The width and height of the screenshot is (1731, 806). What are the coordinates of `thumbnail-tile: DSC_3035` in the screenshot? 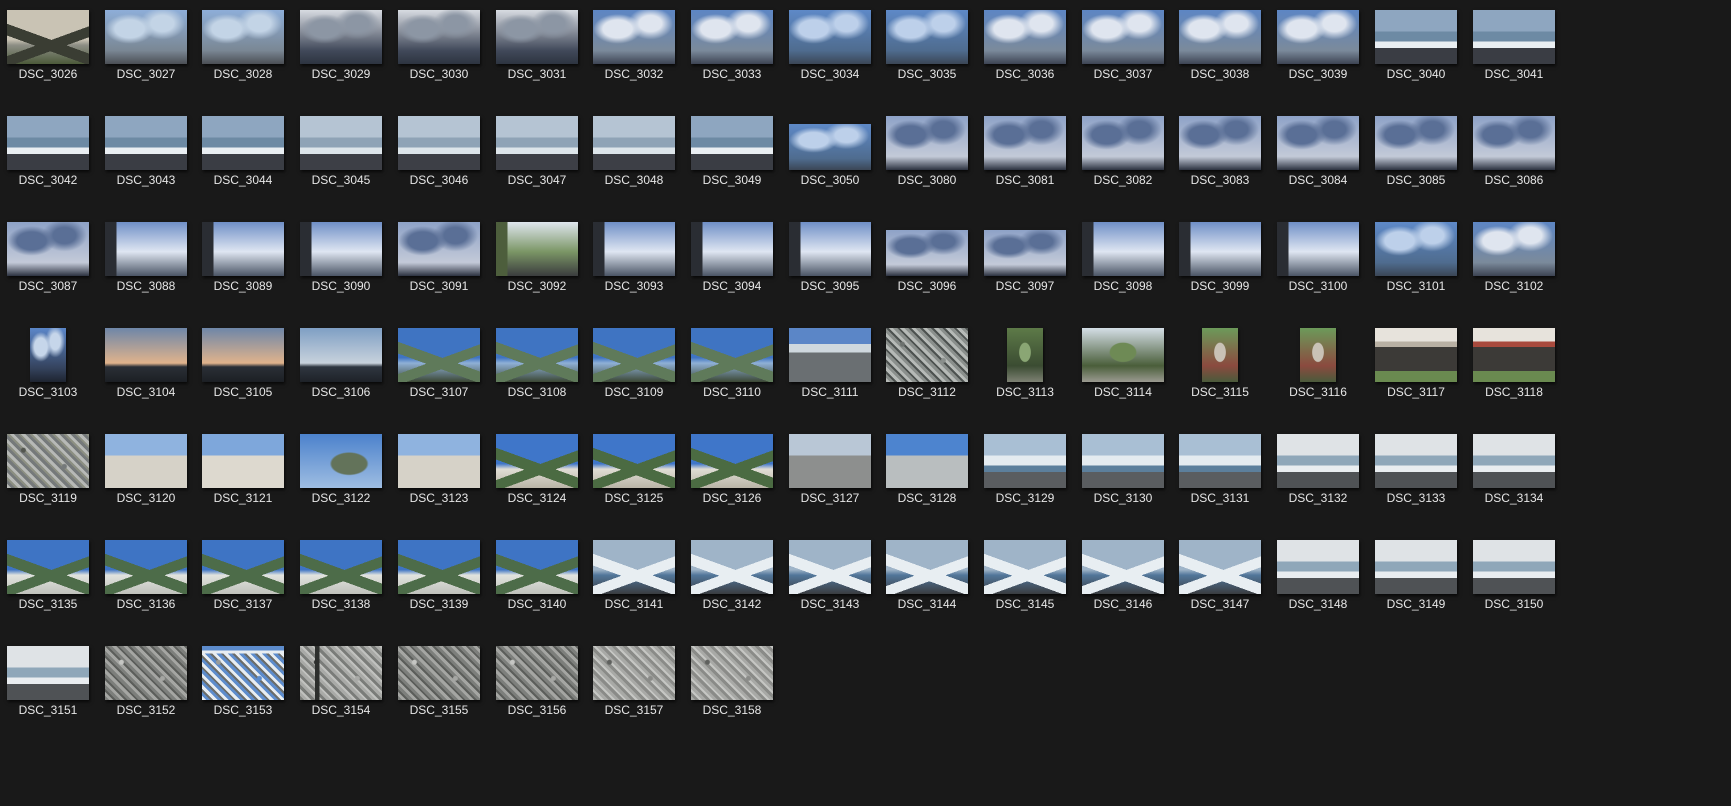 It's located at (939, 63).